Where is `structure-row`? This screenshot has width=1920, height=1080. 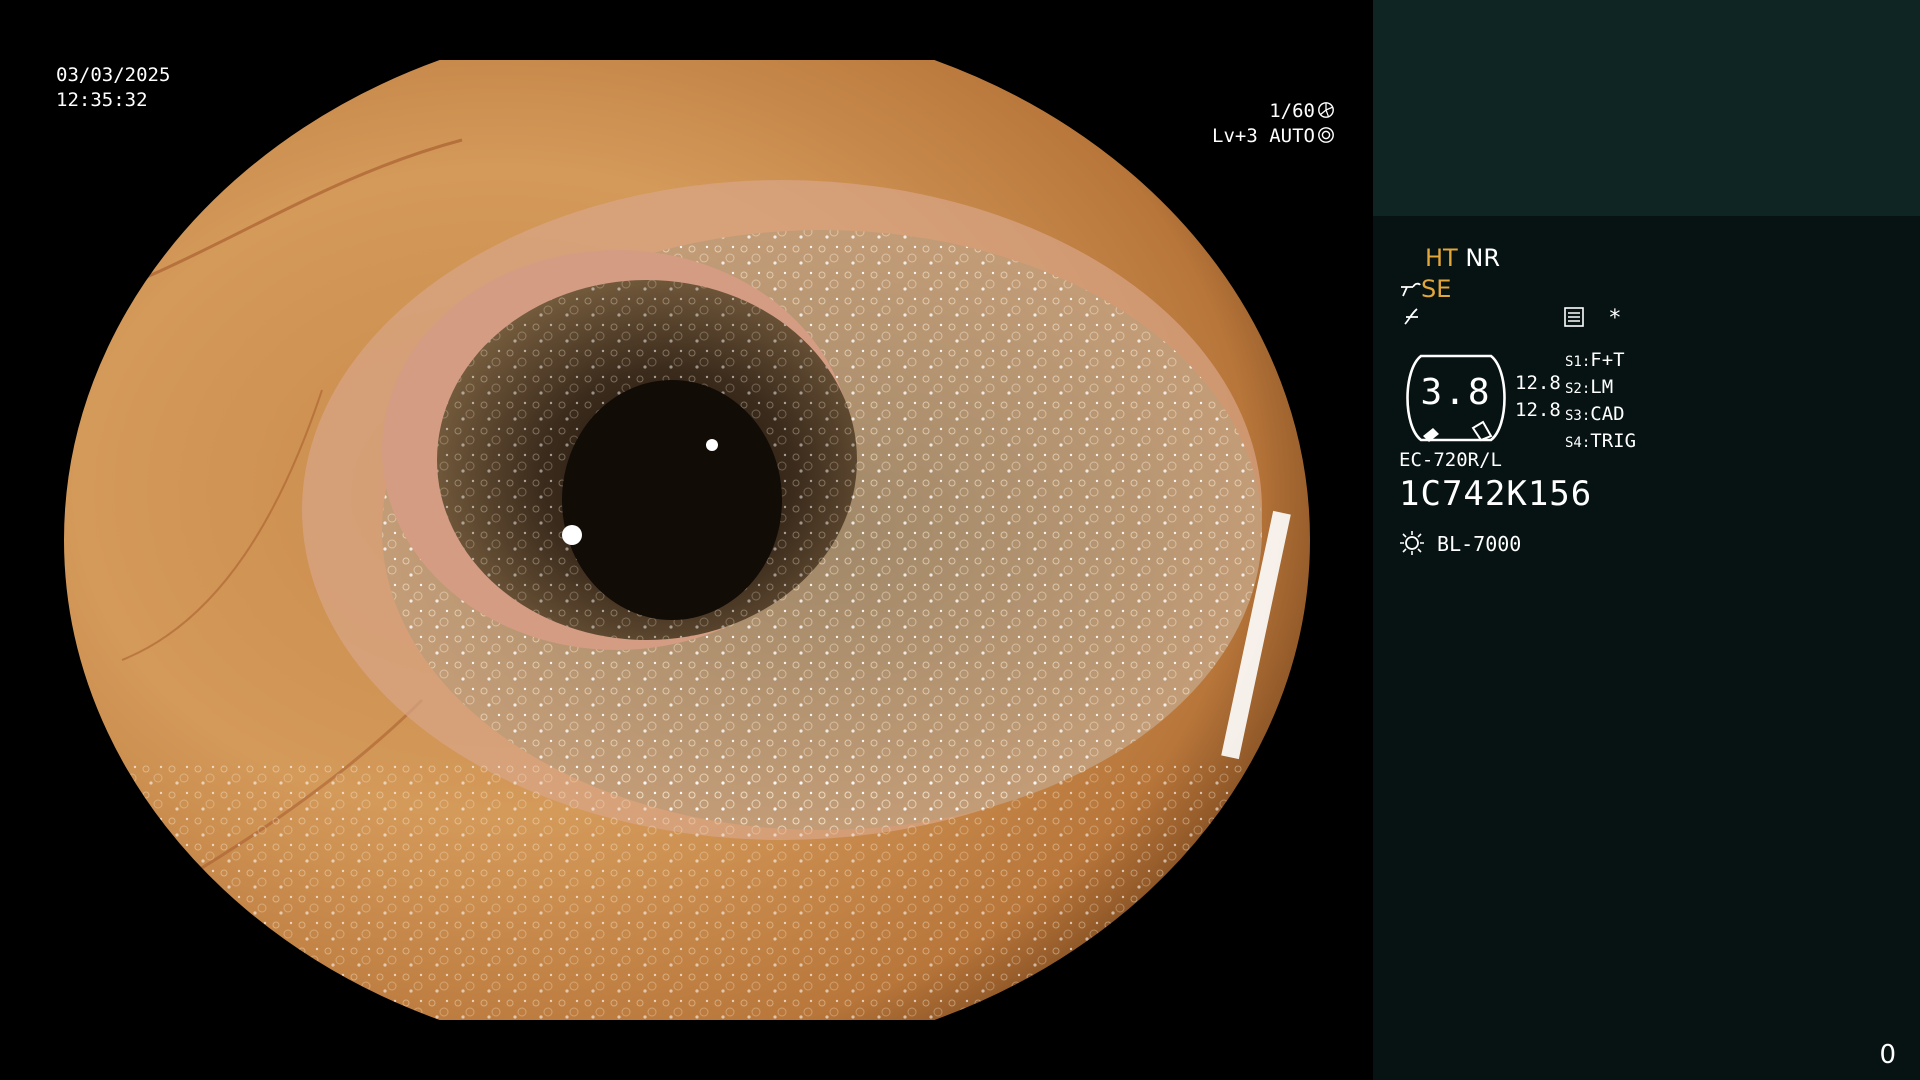
structure-row is located at coordinates (1412, 320).